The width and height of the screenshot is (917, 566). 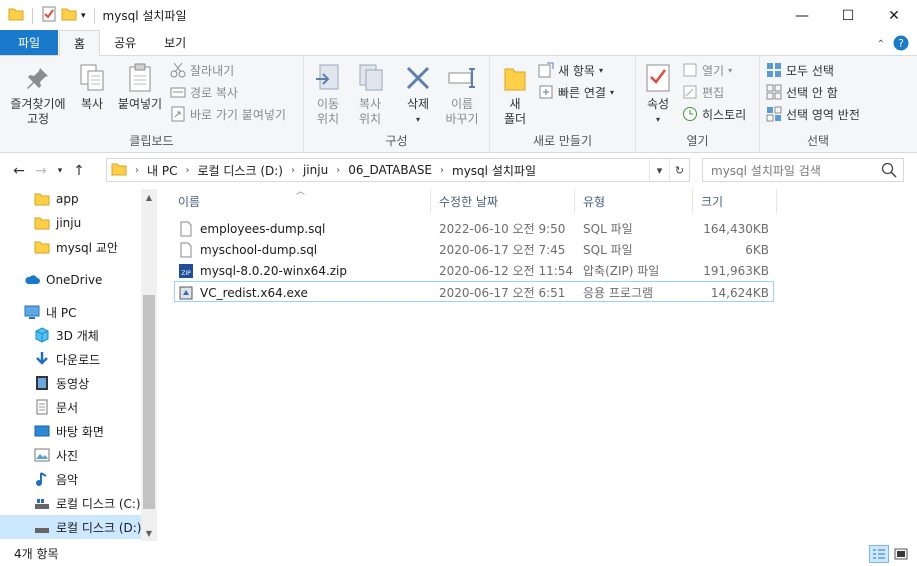 What do you see at coordinates (71, 407) in the screenshot?
I see `nav-item-documents: 문서` at bounding box center [71, 407].